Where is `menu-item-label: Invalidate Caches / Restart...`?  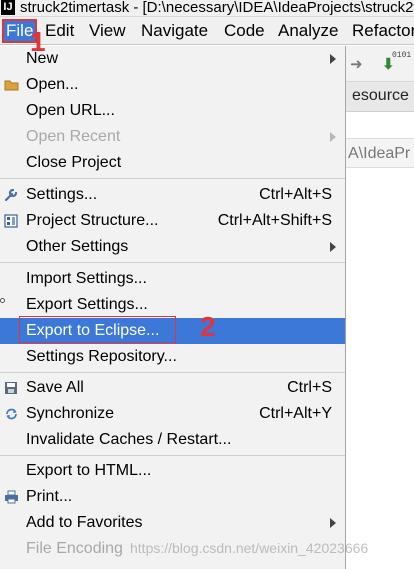 menu-item-label: Invalidate Caches / Restart... is located at coordinates (129, 439).